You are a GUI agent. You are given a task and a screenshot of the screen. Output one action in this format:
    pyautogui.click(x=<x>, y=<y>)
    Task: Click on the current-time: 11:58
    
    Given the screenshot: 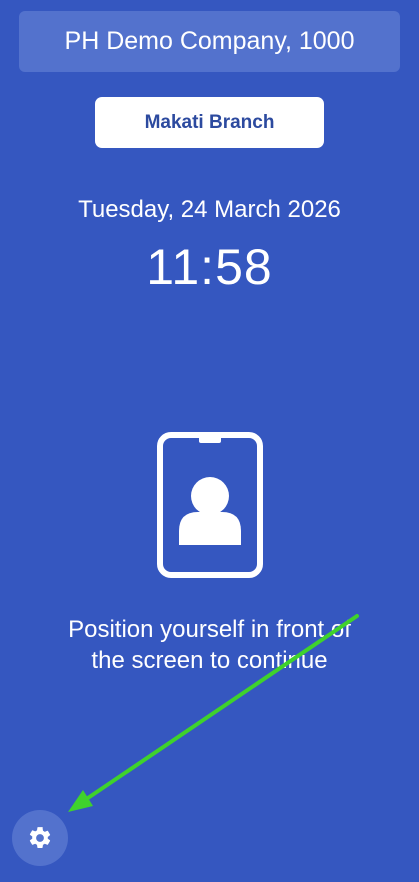 What is the action you would take?
    pyautogui.click(x=209, y=267)
    